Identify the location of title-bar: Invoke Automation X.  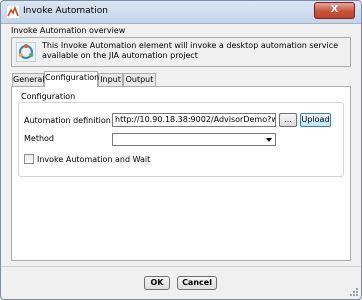
(181, 12).